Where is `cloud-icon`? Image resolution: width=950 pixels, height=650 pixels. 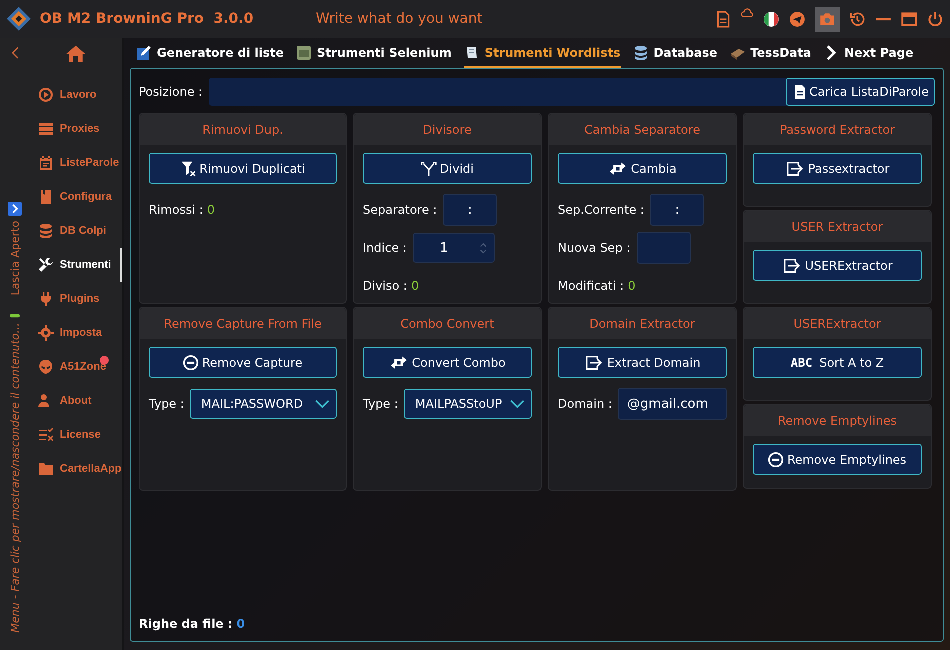 cloud-icon is located at coordinates (747, 14).